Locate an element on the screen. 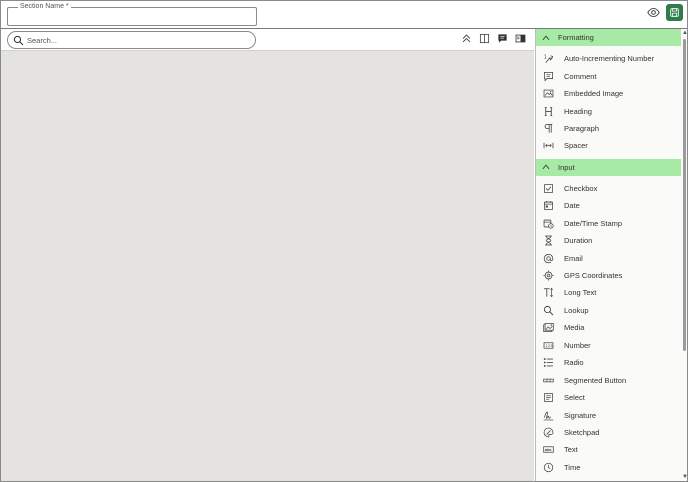 The width and height of the screenshot is (688, 482). item-label: Sketchpad is located at coordinates (582, 432).